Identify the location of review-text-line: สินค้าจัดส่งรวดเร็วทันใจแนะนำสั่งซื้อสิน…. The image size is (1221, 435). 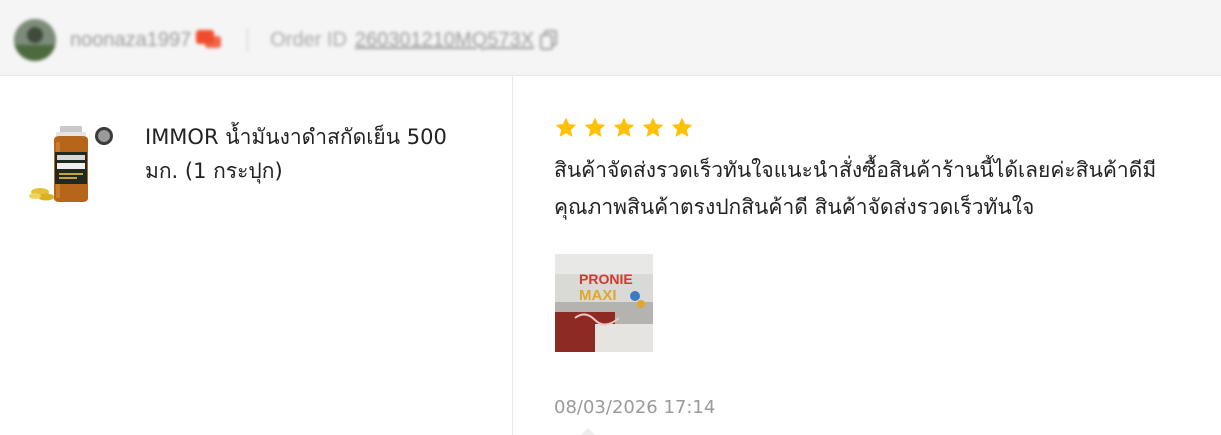
(855, 170).